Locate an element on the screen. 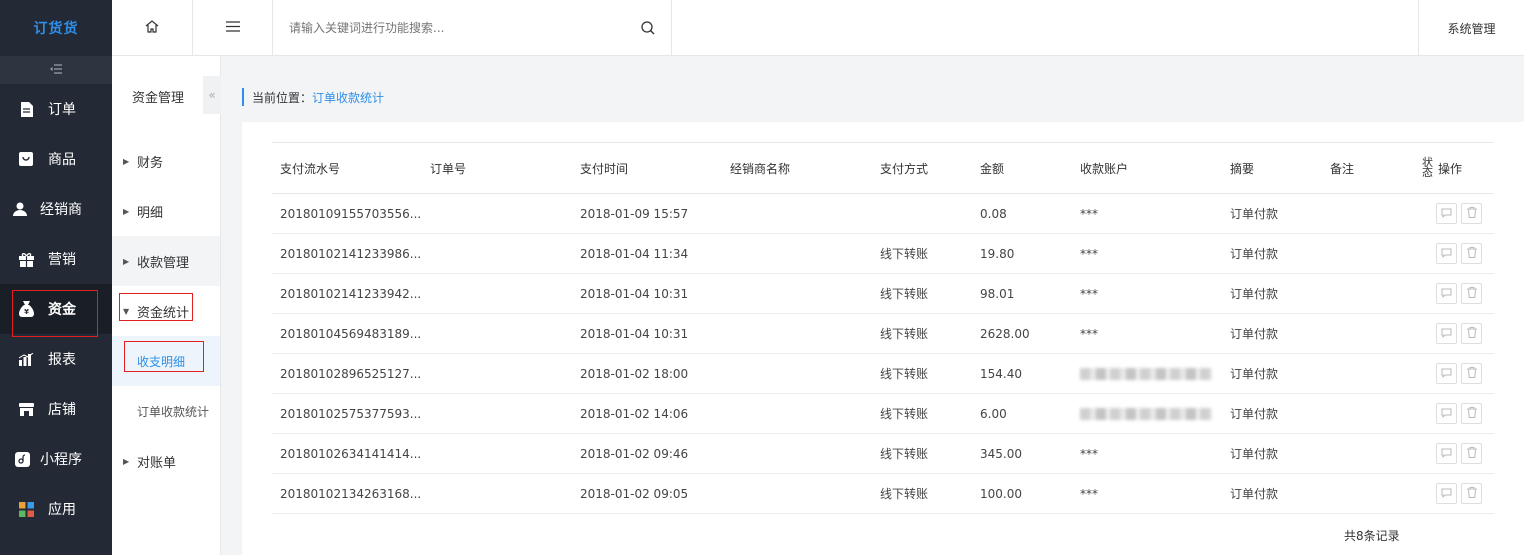 This screenshot has width=1524, height=555. sidebar-item-label: 报表 is located at coordinates (62, 360).